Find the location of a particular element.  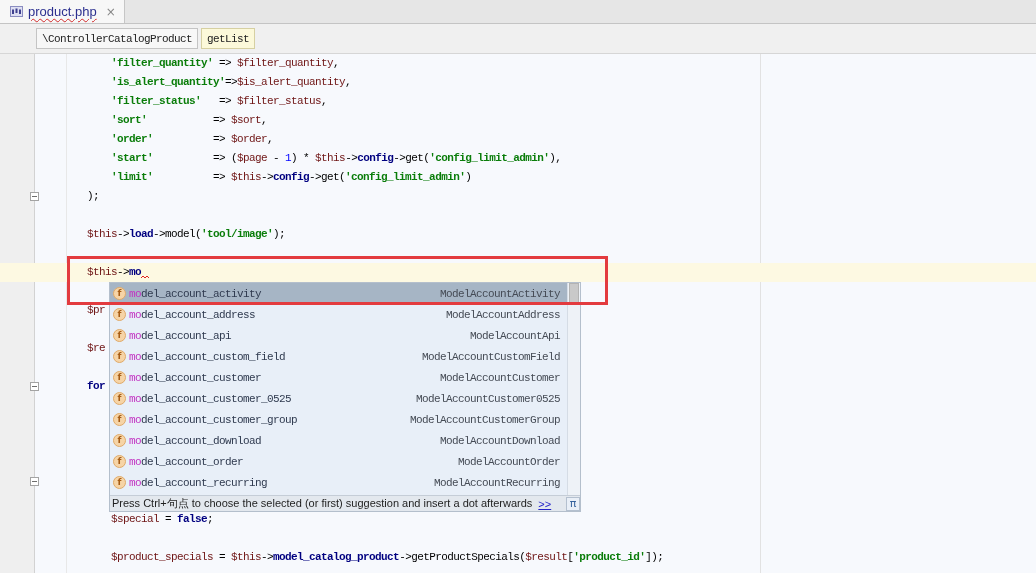

code-line: ); is located at coordinates (93, 196).